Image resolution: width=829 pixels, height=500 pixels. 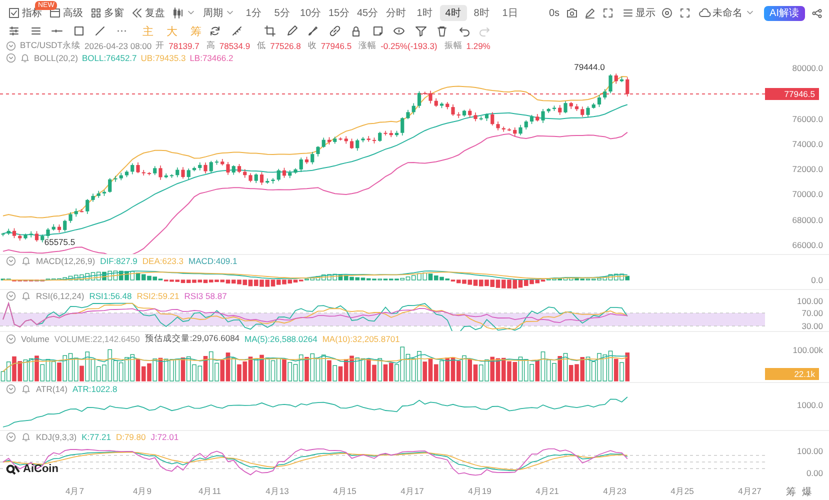 What do you see at coordinates (163, 58) in the screenshot?
I see `indicator-value: UB:79435.3` at bounding box center [163, 58].